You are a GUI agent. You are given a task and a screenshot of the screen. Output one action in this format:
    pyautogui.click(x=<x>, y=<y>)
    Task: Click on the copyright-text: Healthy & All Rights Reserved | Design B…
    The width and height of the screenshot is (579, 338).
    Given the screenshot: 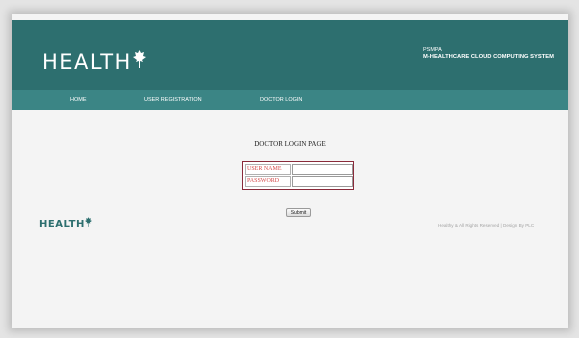 What is the action you would take?
    pyautogui.click(x=486, y=225)
    